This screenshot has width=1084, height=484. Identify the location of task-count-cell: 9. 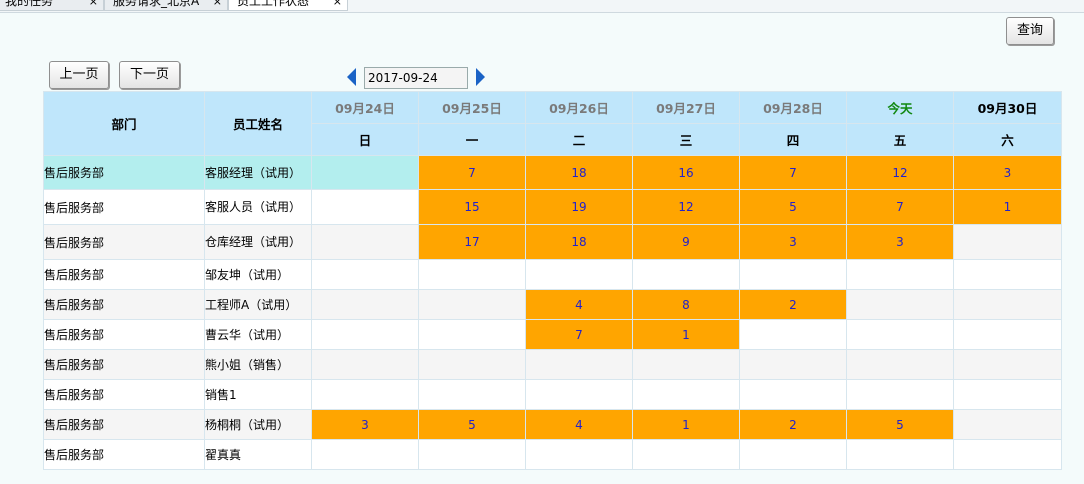
(686, 242).